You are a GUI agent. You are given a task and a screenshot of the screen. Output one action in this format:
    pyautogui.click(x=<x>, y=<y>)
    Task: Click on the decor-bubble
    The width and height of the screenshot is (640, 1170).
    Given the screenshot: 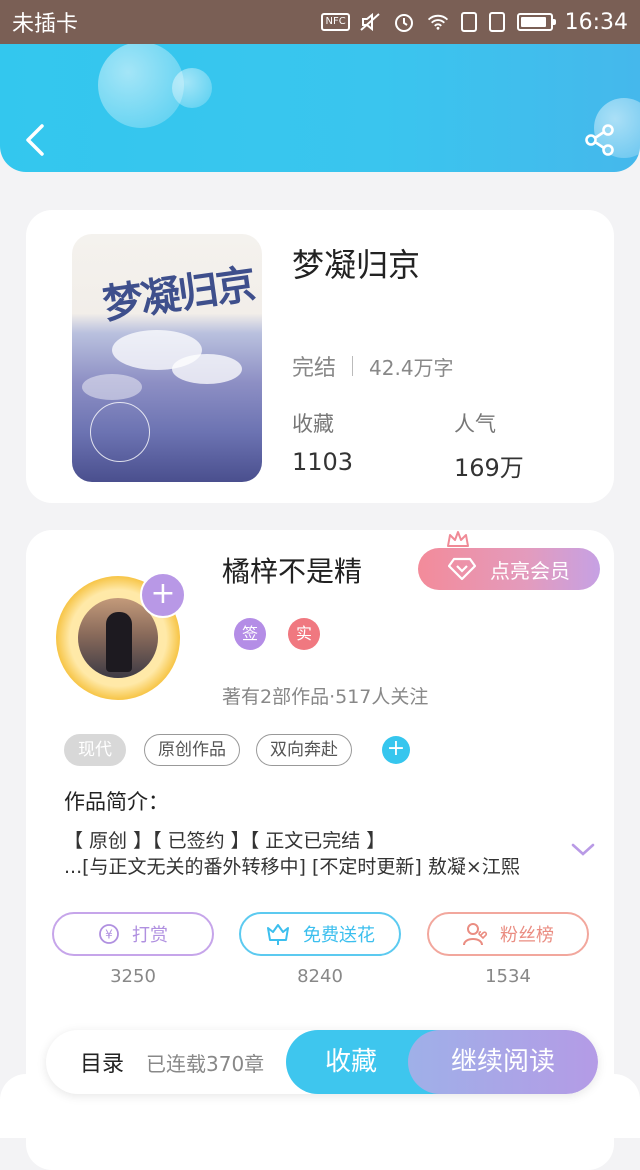 What is the action you would take?
    pyautogui.click(x=192, y=88)
    